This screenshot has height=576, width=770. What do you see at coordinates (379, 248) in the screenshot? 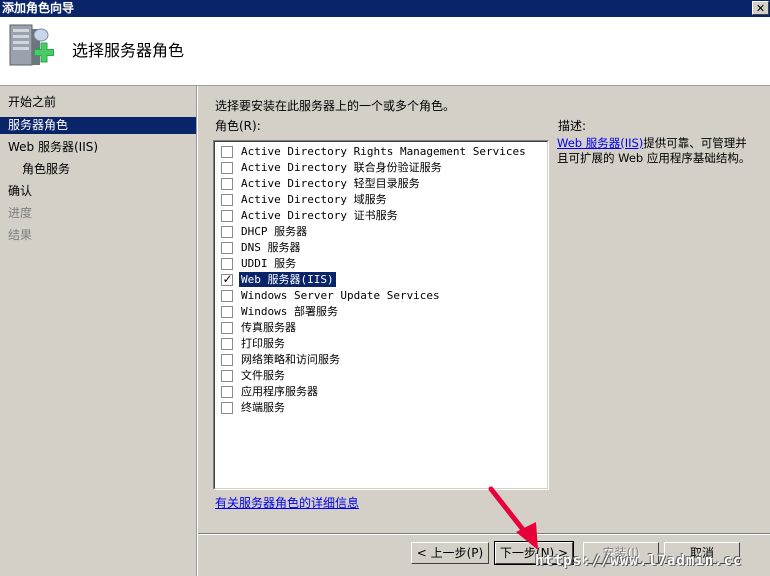
I see `role-item: DNS 服务器` at bounding box center [379, 248].